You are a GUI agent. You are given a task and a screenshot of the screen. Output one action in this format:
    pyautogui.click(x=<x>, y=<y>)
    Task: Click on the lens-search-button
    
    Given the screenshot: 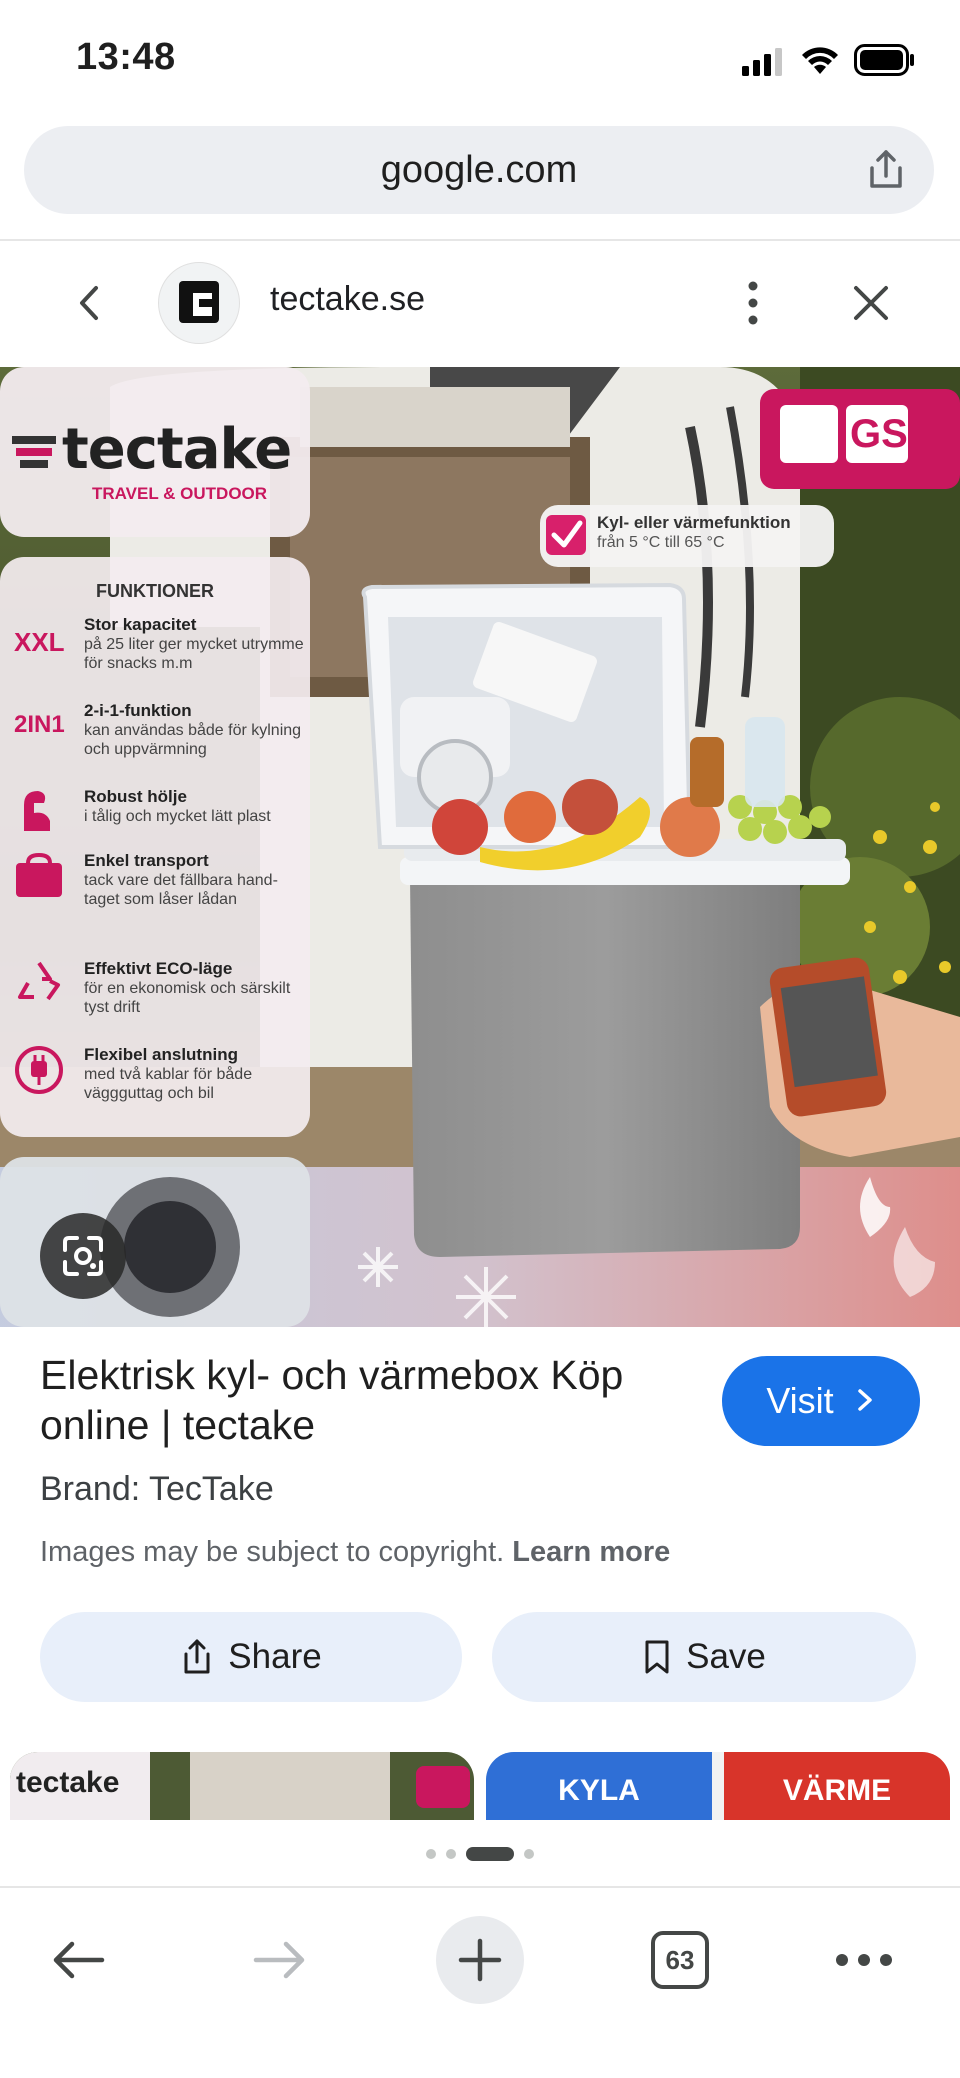 What is the action you would take?
    pyautogui.click(x=83, y=1256)
    